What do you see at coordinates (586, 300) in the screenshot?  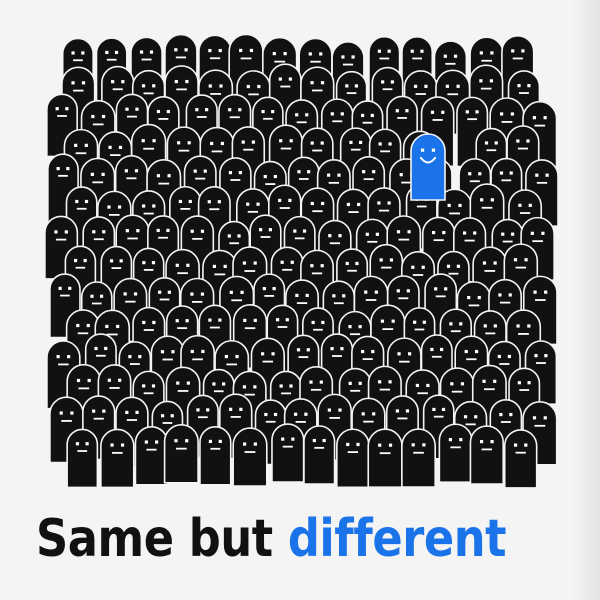 I see `edge-shadow` at bounding box center [586, 300].